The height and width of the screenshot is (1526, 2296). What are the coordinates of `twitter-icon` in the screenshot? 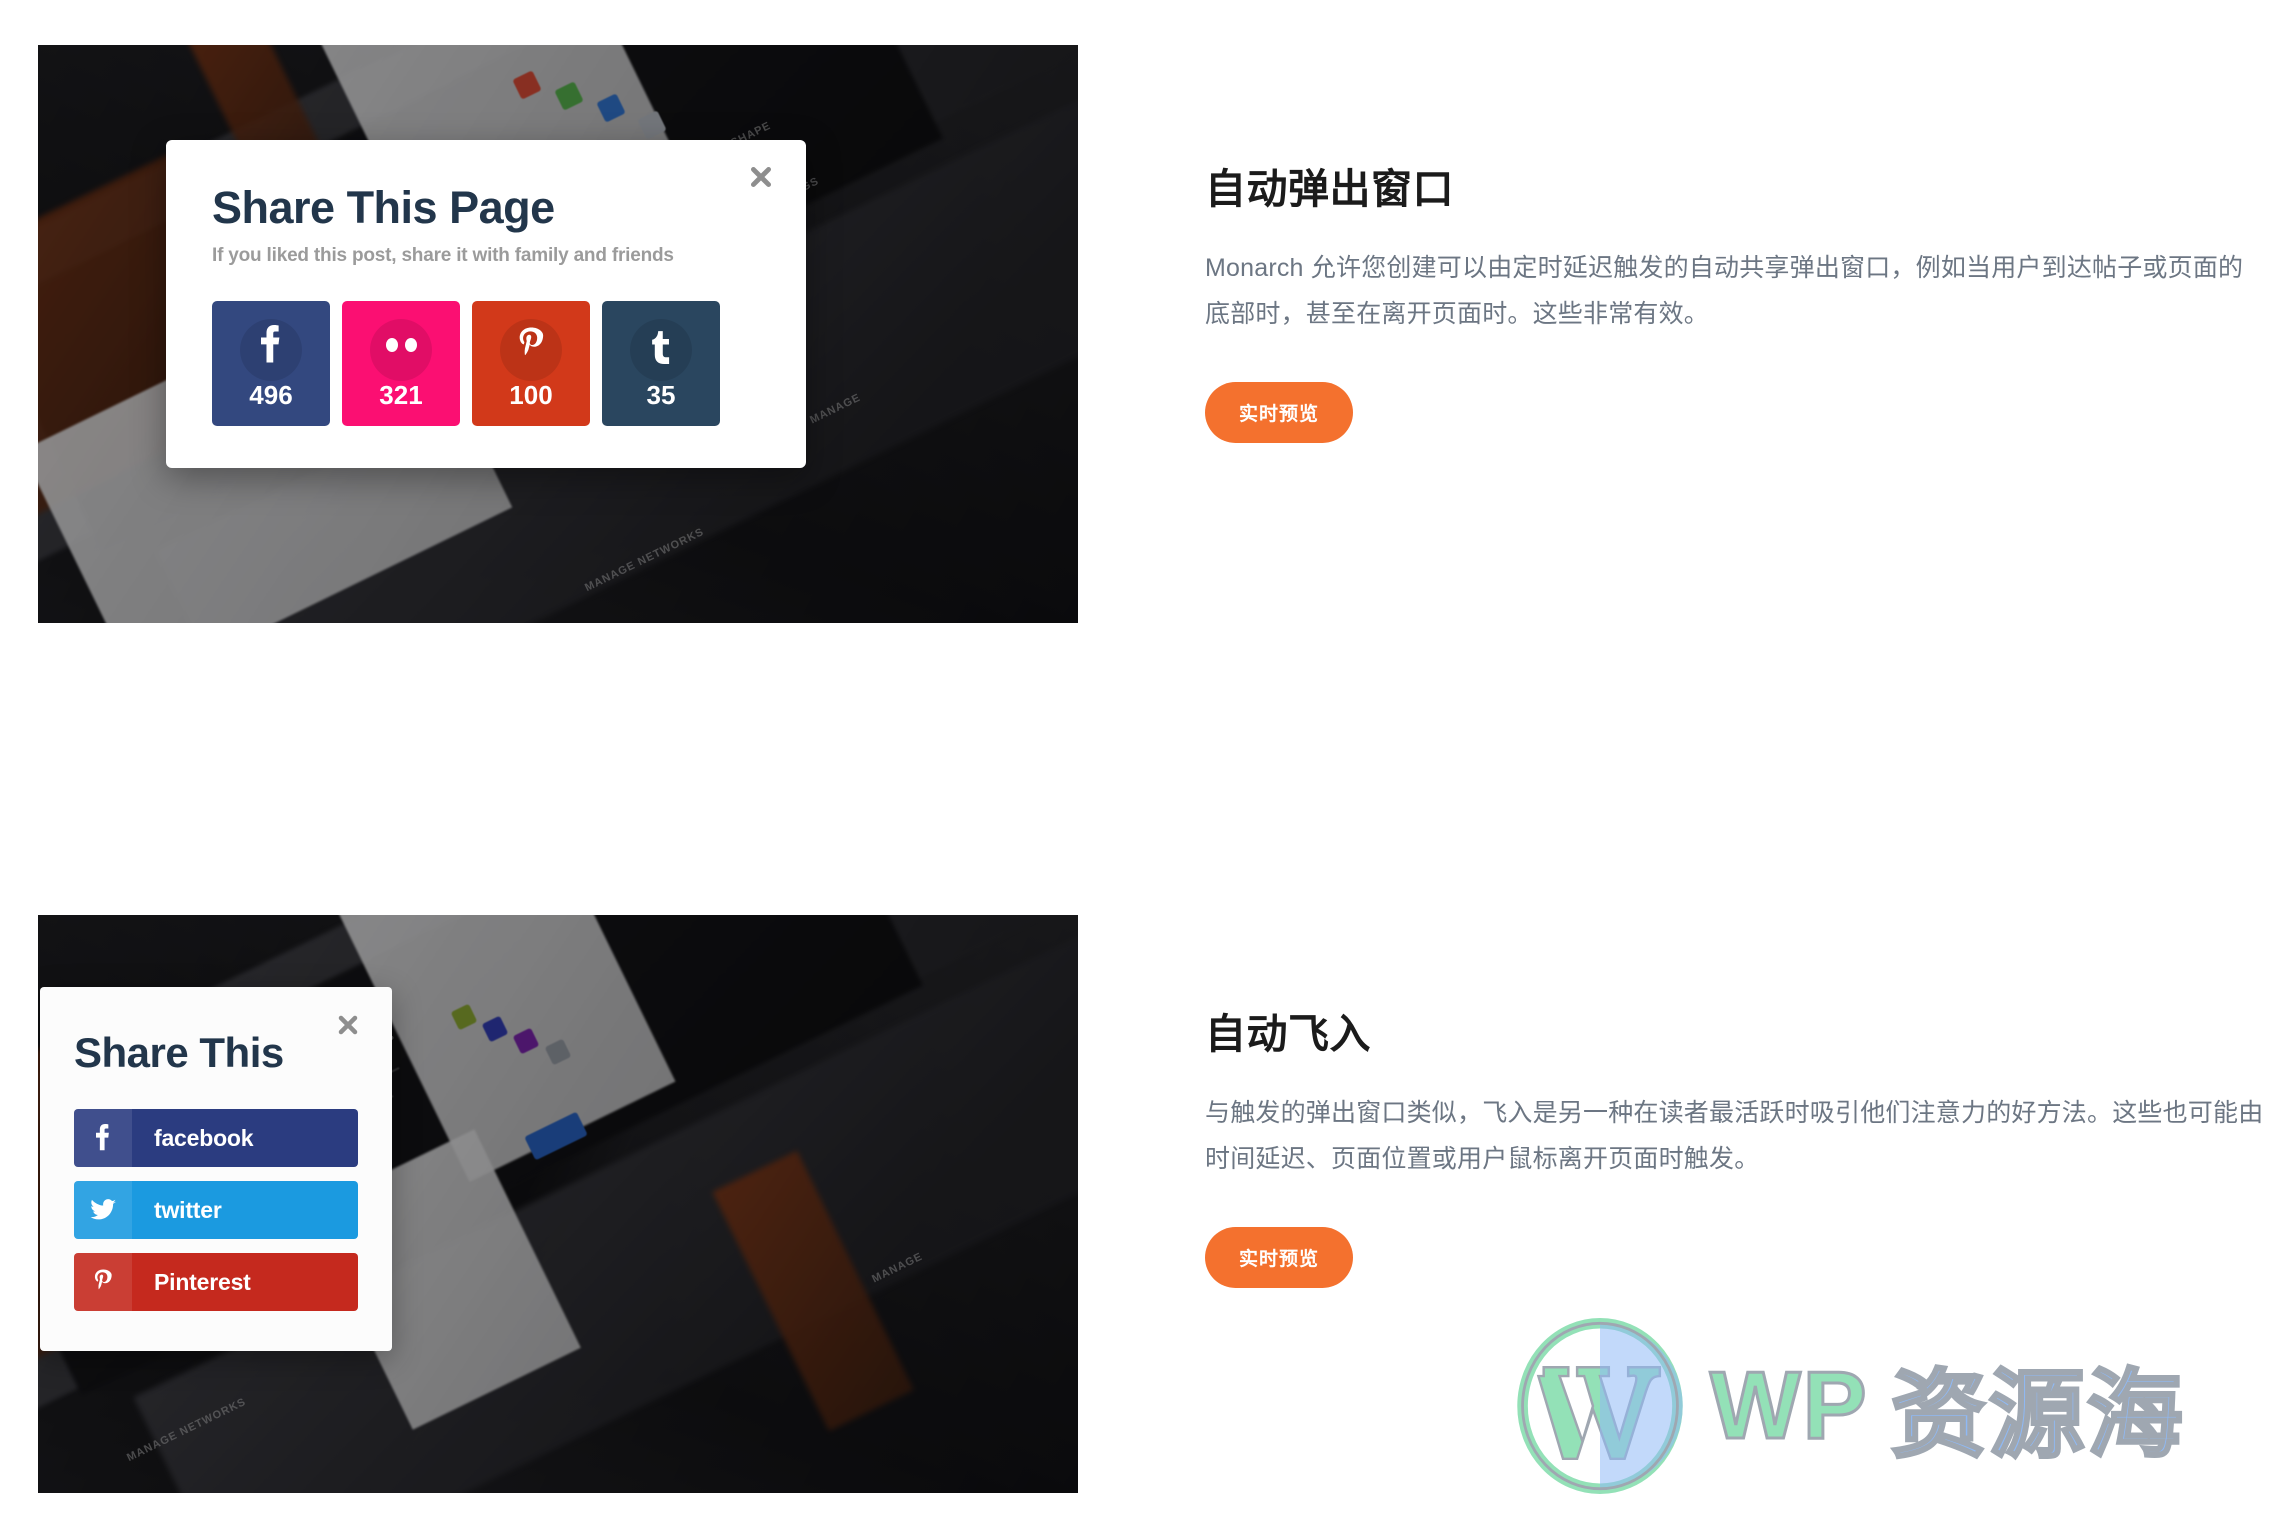 It's located at (103, 1210).